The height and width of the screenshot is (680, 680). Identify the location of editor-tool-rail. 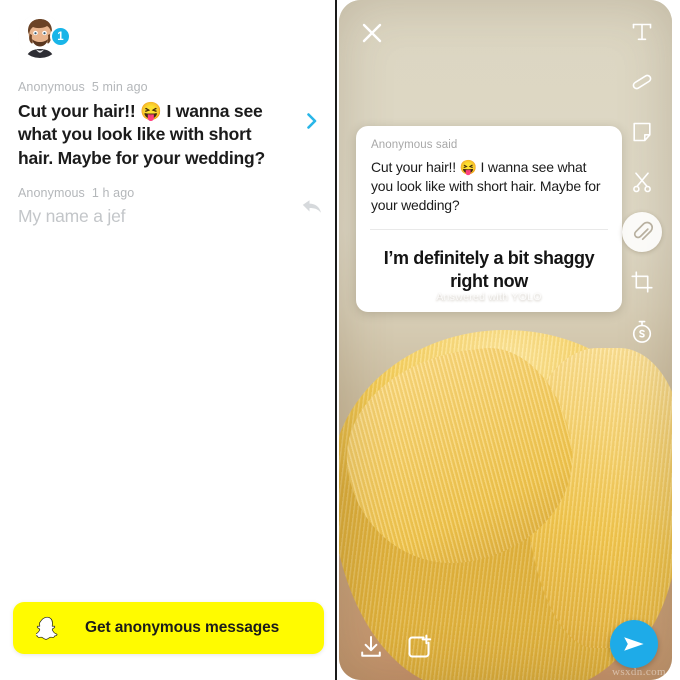
(642, 182).